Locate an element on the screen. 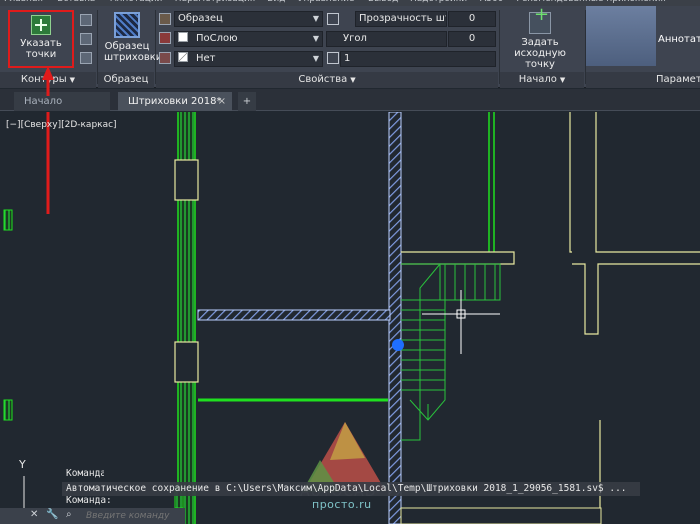 Image resolution: width=700 pixels, height=524 pixels. blue-hatched-wall-horizontal is located at coordinates (294, 315).